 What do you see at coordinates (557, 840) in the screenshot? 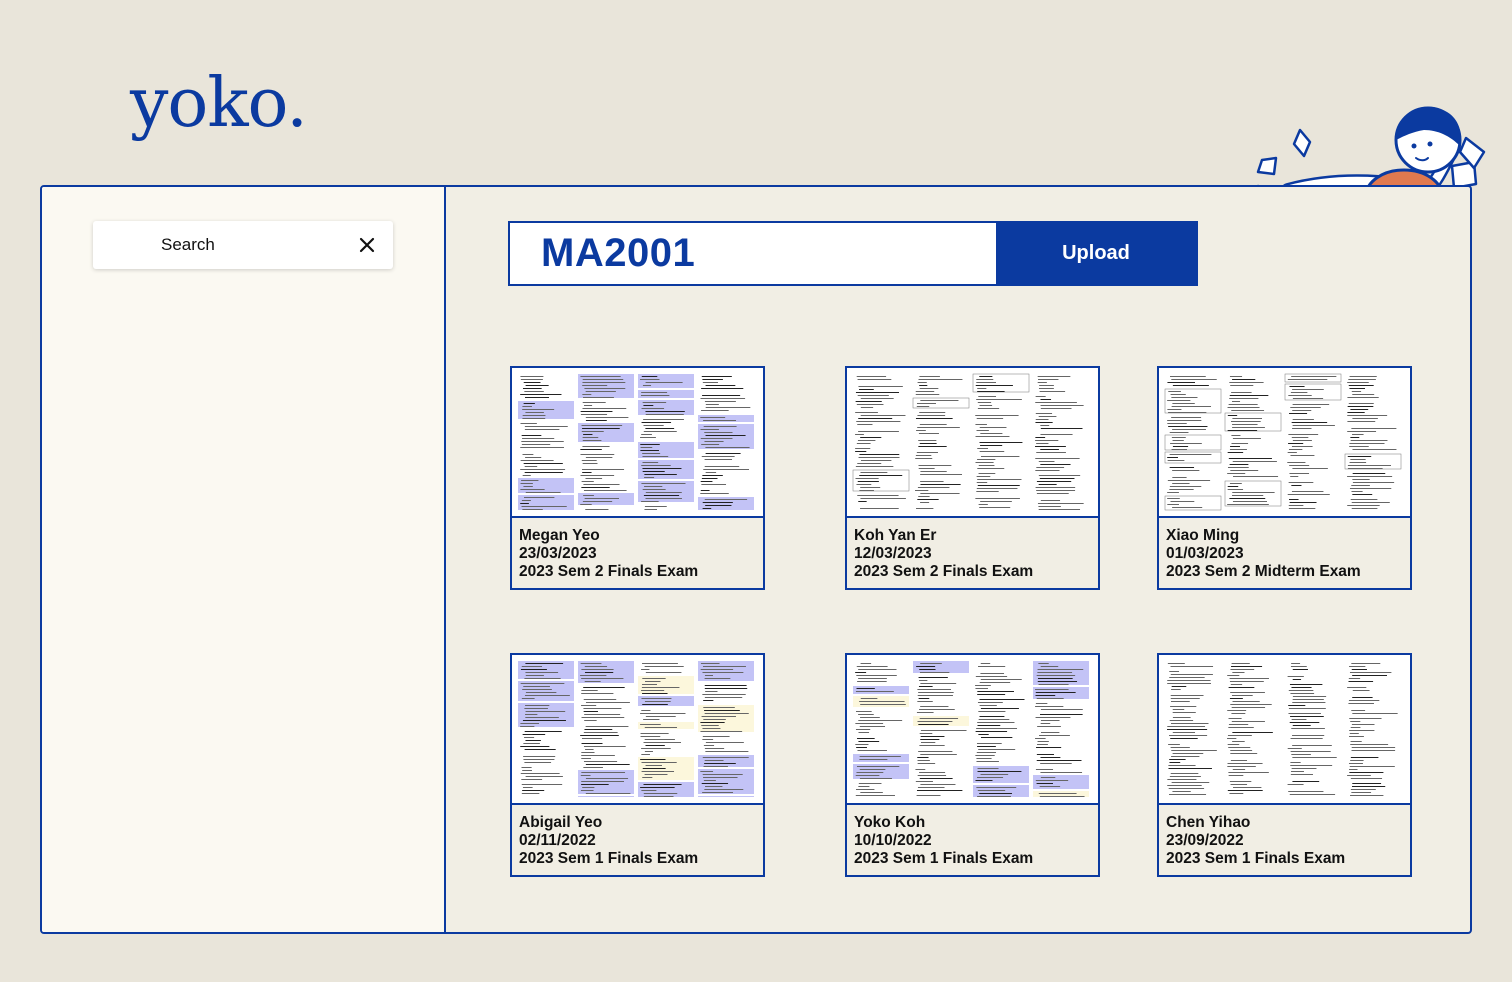
I see `card-date: 02/11/2022` at bounding box center [557, 840].